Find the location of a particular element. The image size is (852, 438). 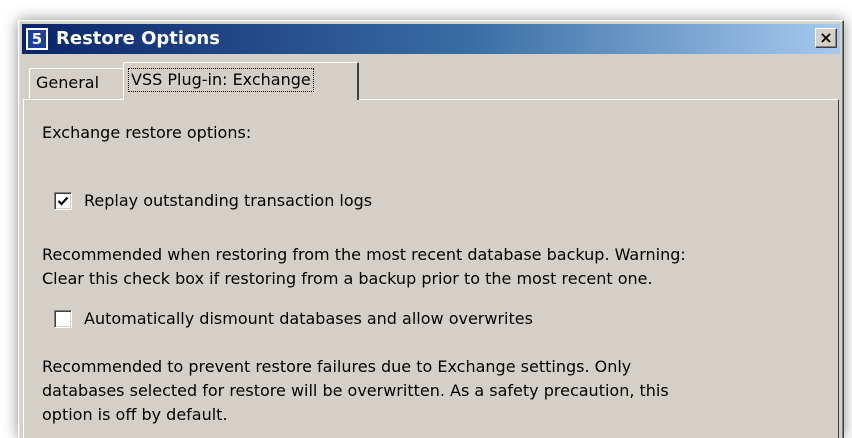

app-icon: 5 is located at coordinates (37, 39).